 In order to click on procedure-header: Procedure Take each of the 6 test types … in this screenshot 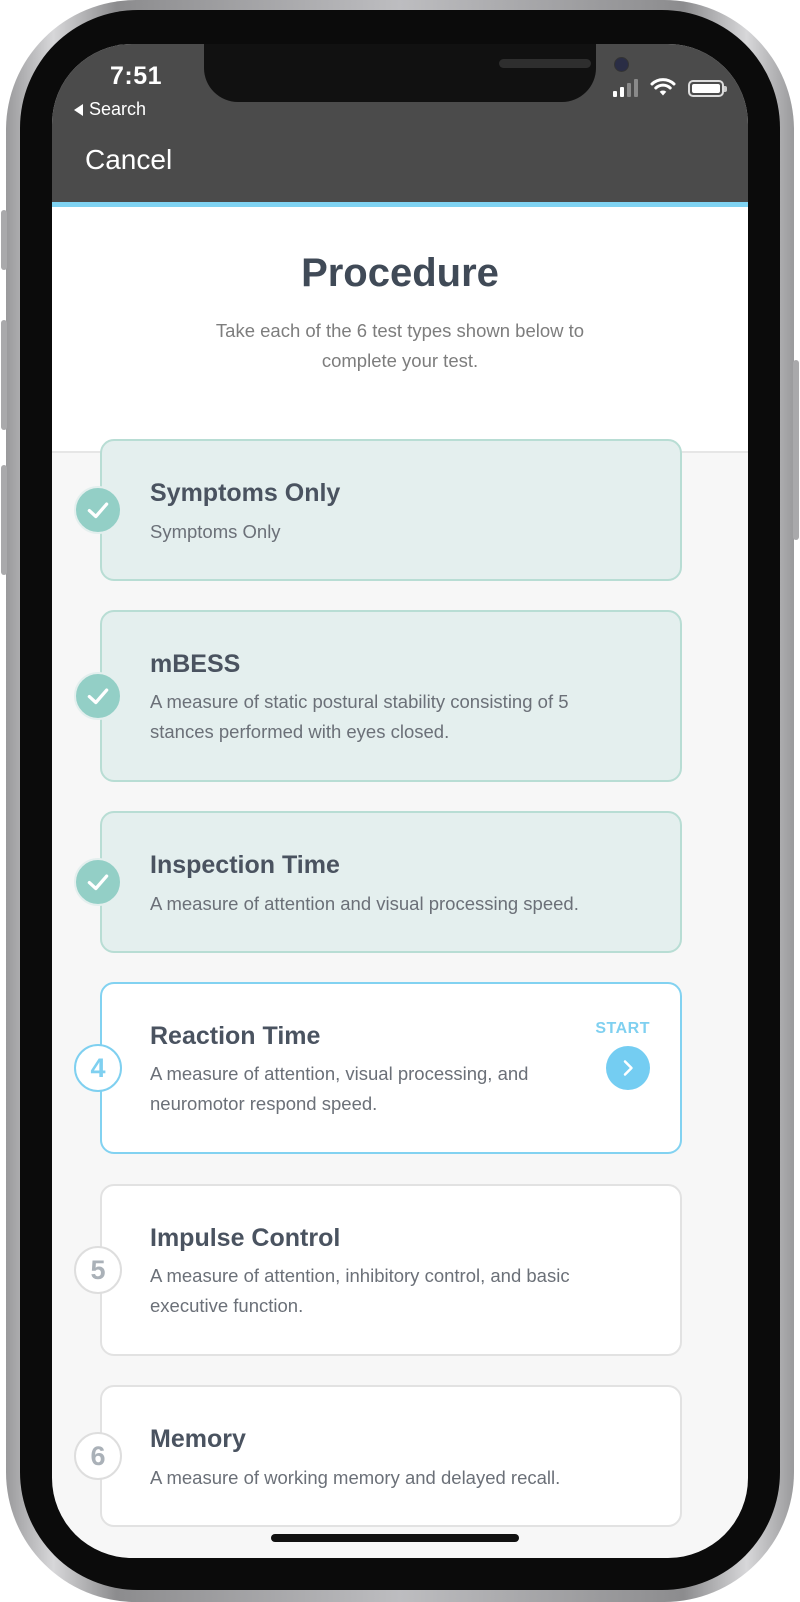, I will do `click(400, 330)`.